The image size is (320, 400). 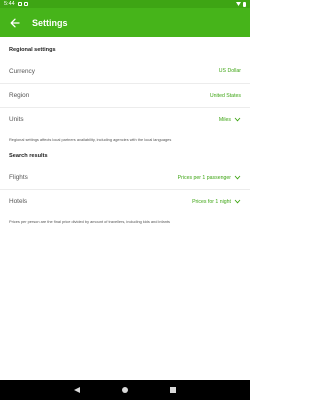 I want to click on nav-back-icon, so click(x=77, y=390).